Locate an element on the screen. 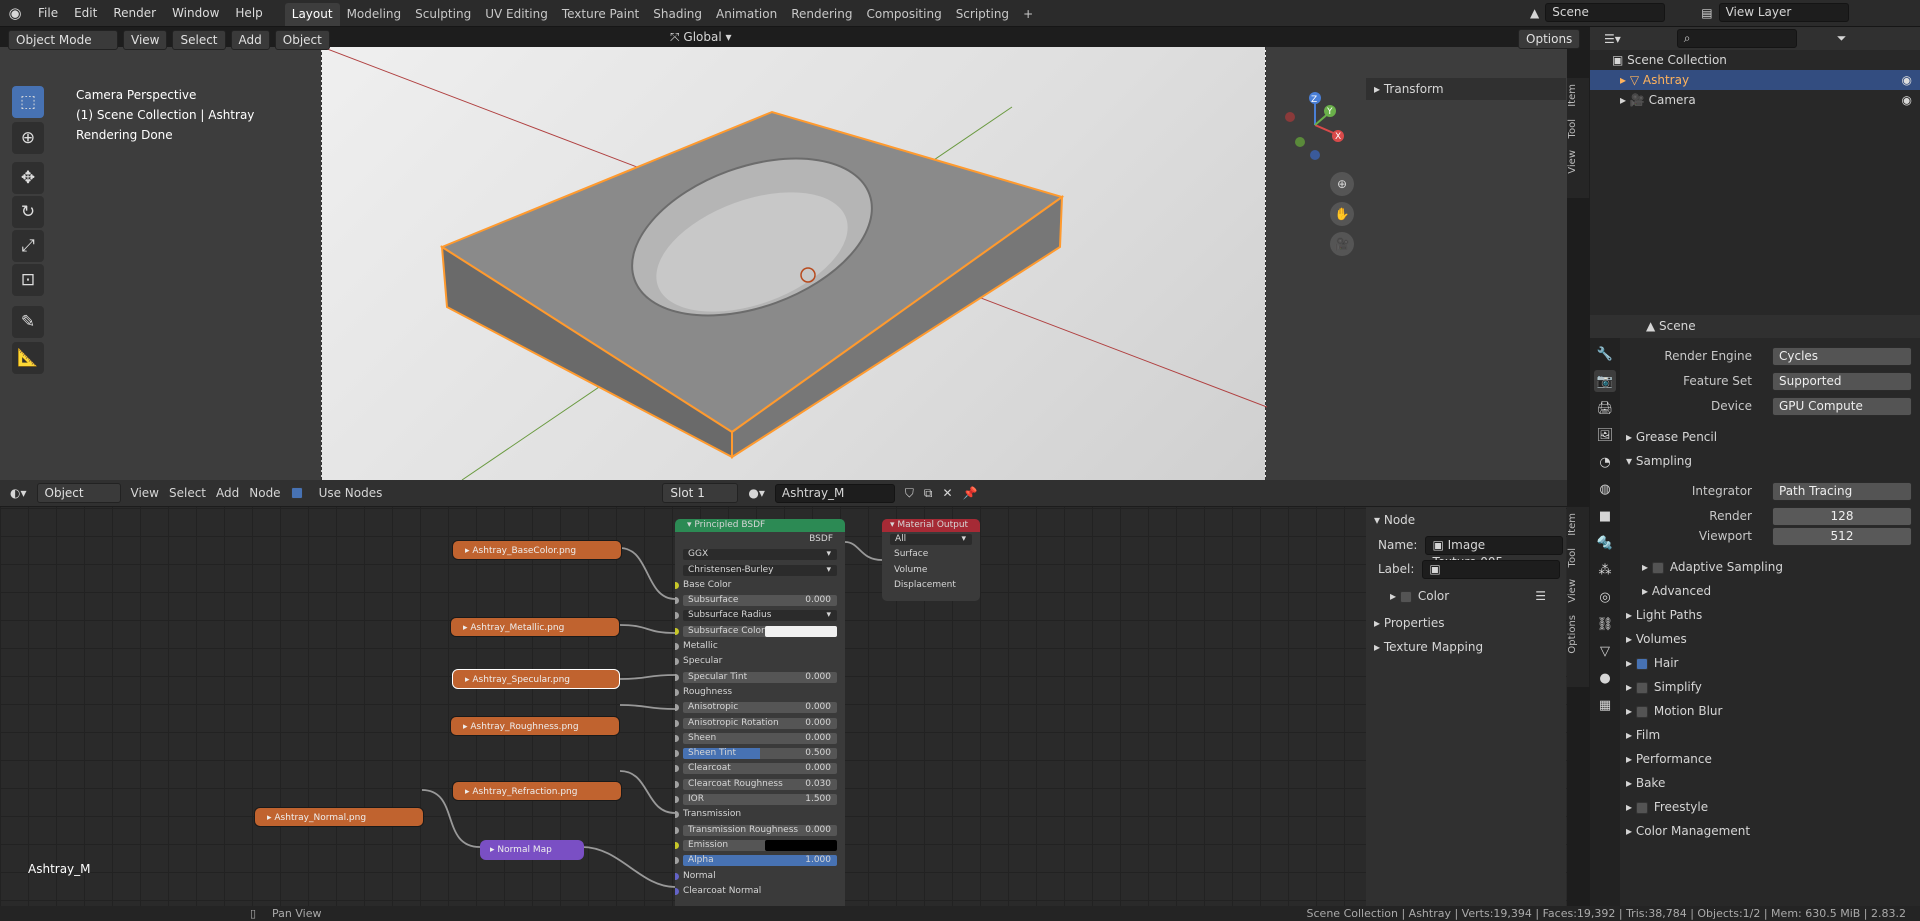  grease-pencil-panel: ▸ Grease Pencil is located at coordinates (1671, 437).